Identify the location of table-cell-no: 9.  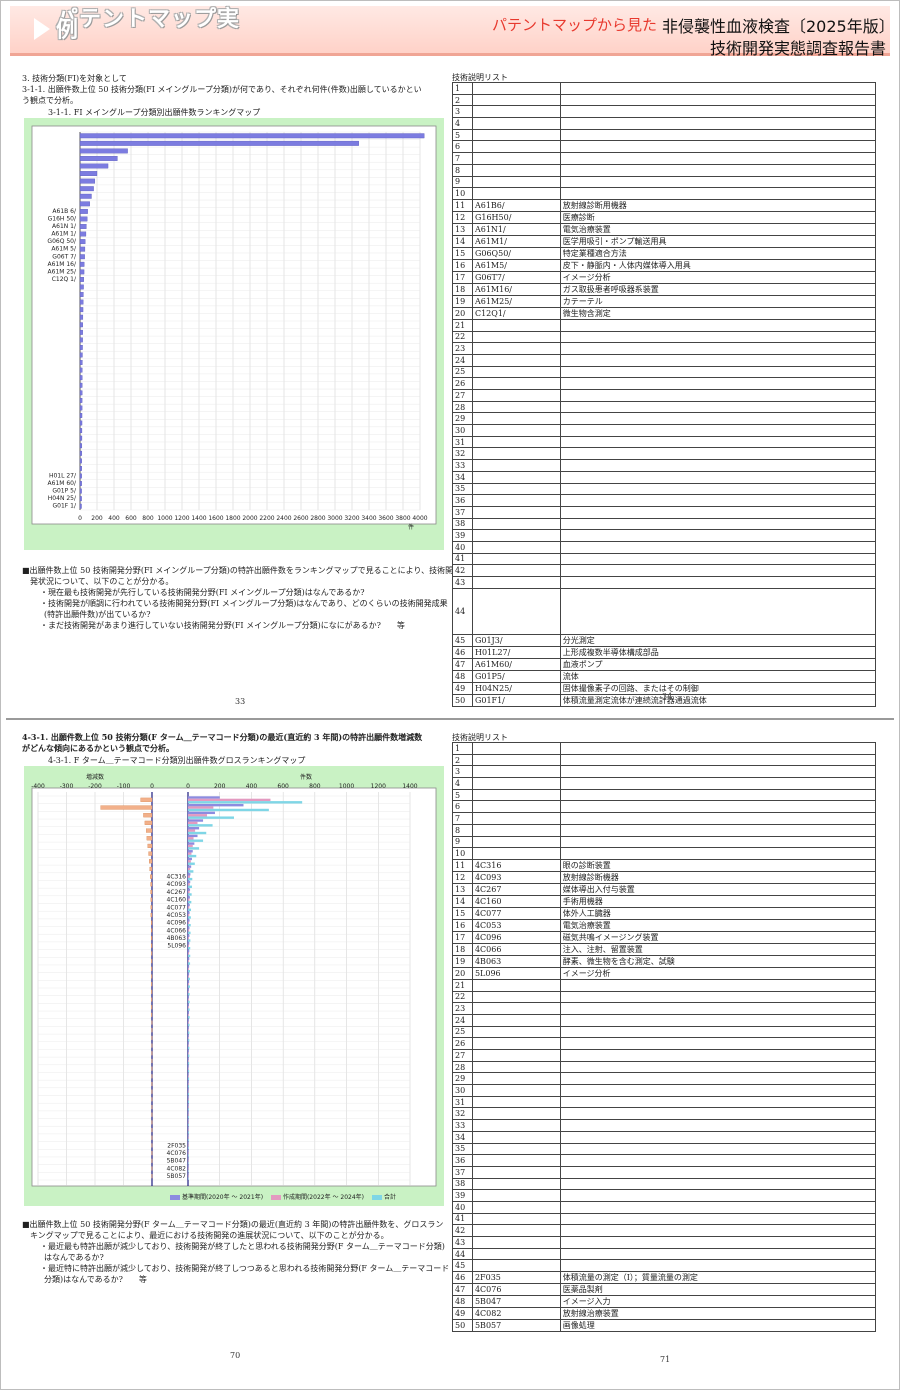
(462, 842).